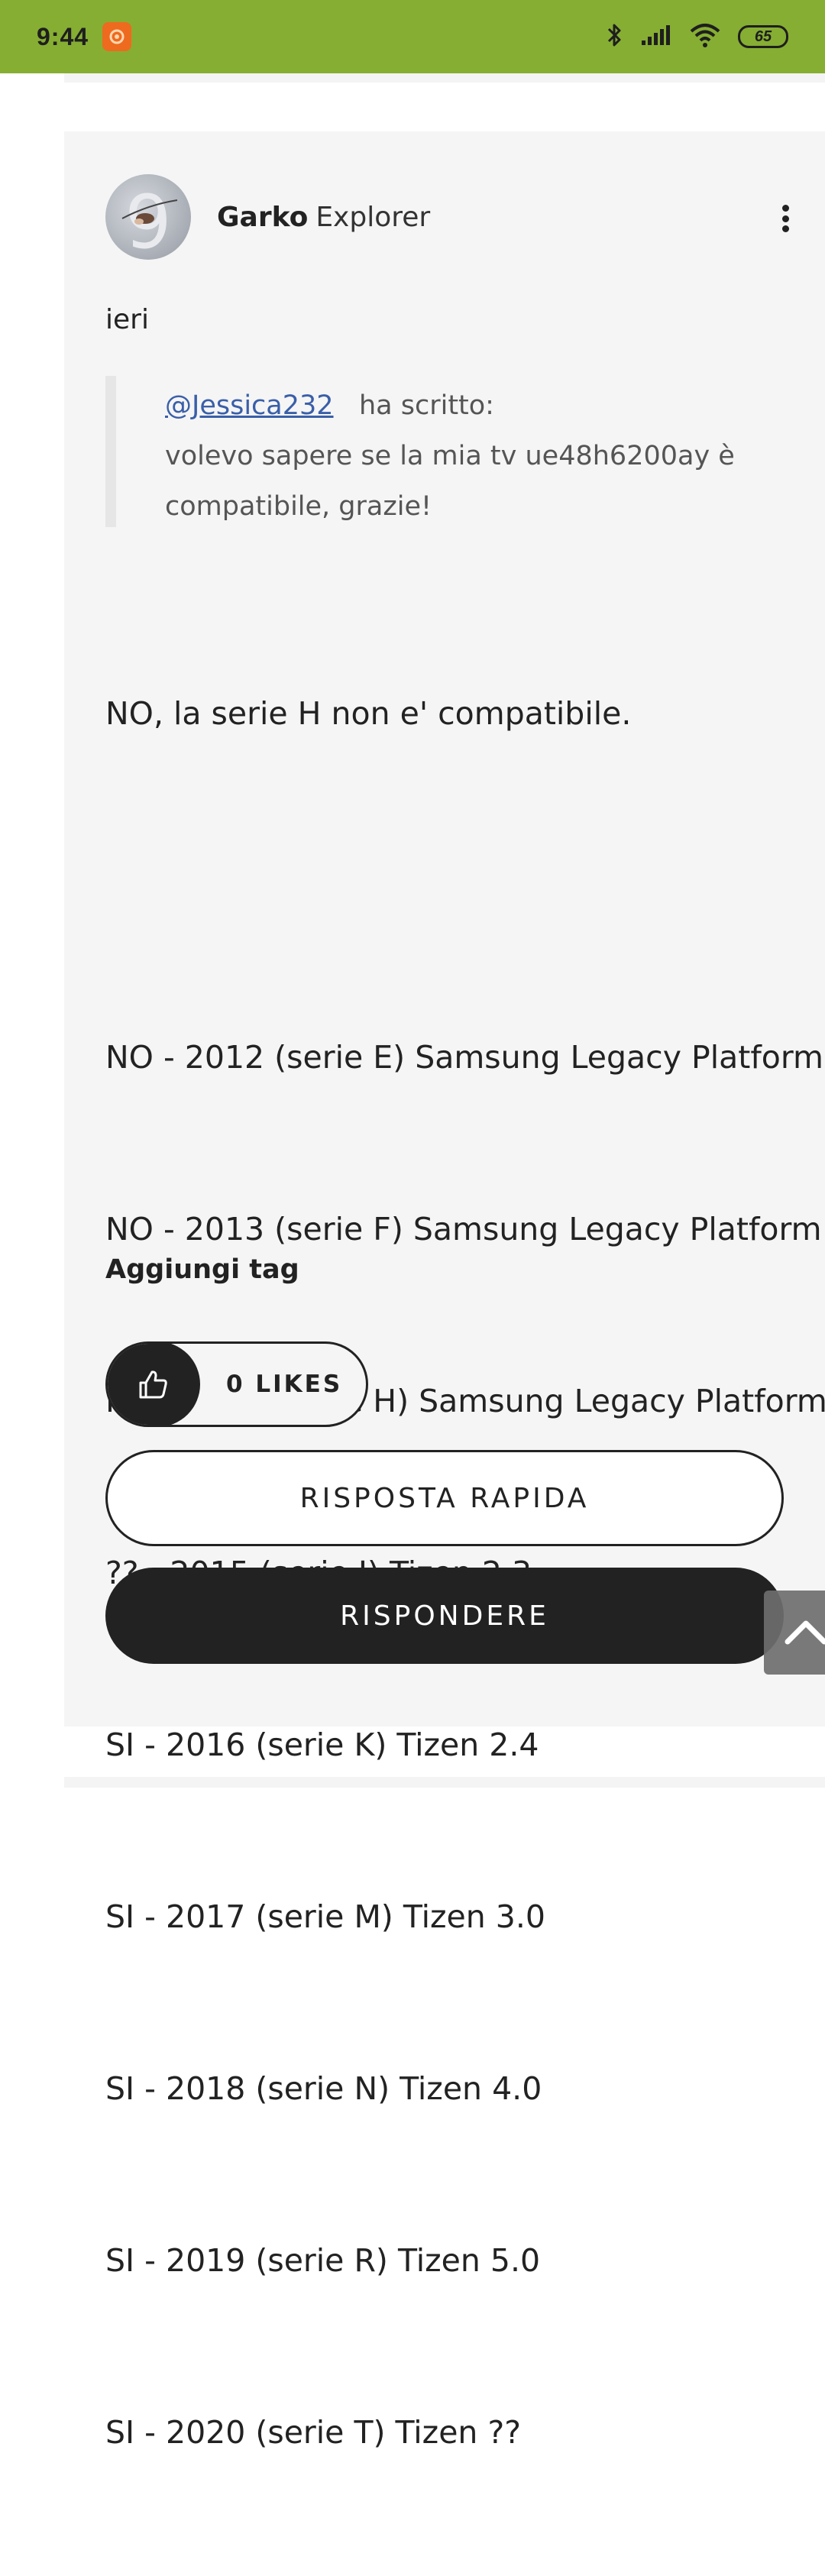 This screenshot has width=825, height=2576. Describe the element at coordinates (615, 36) in the screenshot. I see `bluetooth-icon` at that location.